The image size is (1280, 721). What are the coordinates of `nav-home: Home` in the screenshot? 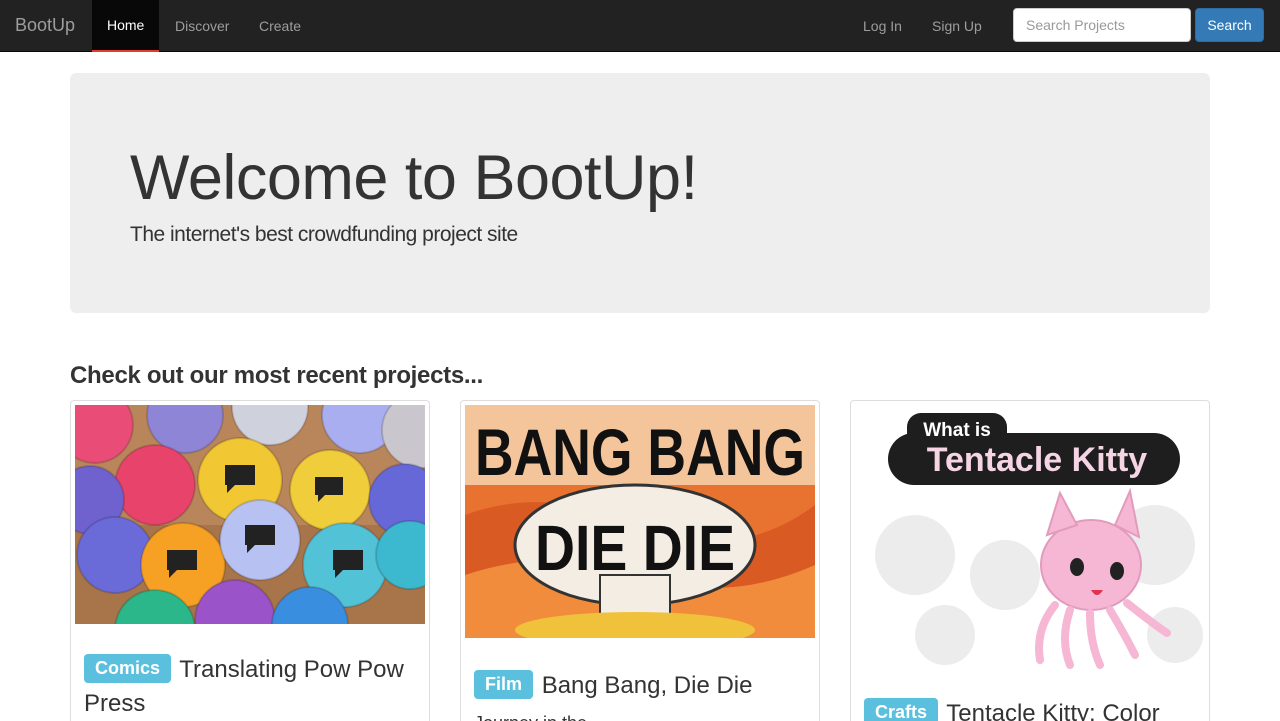 It's located at (126, 26).